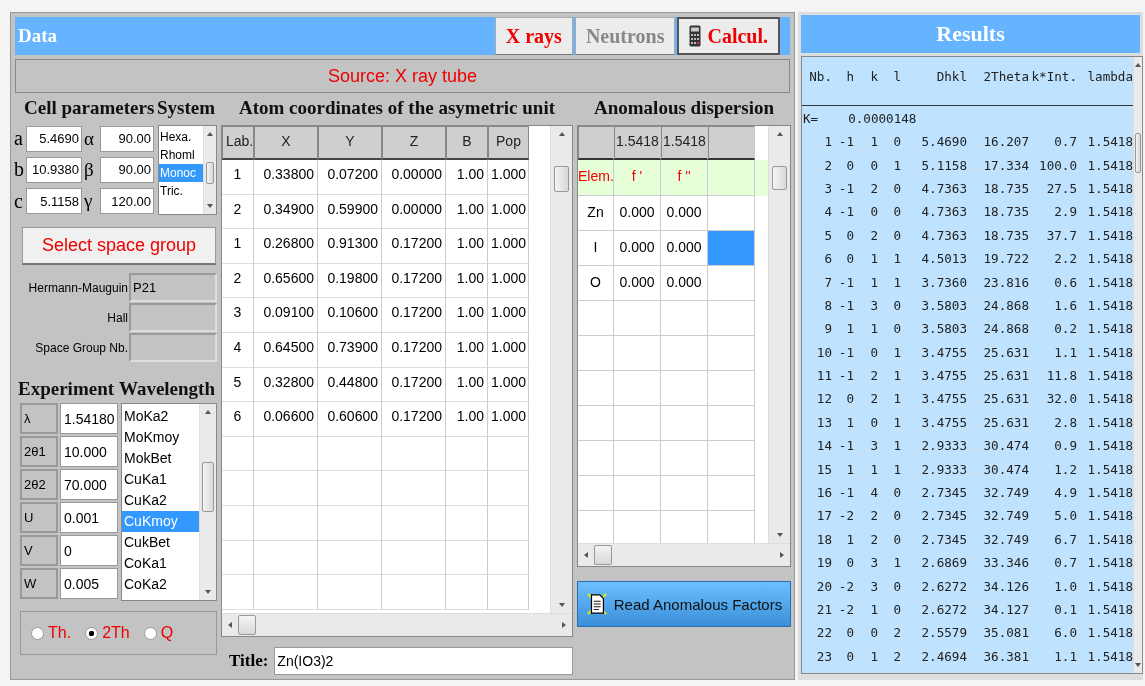 This screenshot has height=686, width=1145. Describe the element at coordinates (167, 633) in the screenshot. I see `option-label: Q` at that location.